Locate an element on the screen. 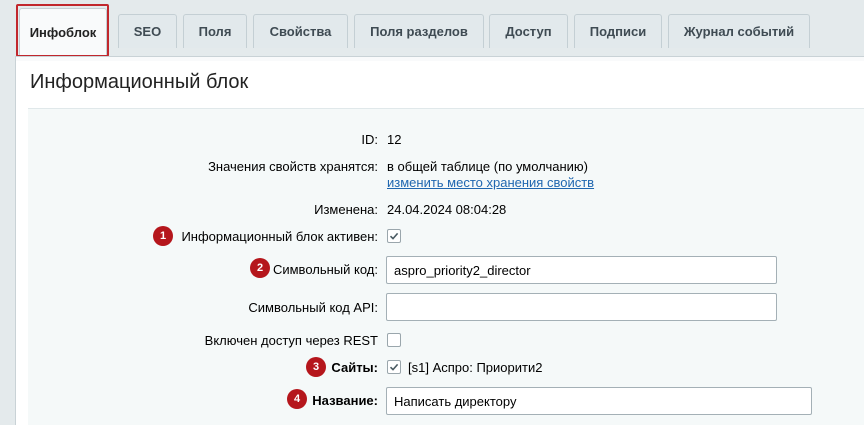  site-s1-label: [s1] Аспро: Приорити2 is located at coordinates (475, 367).